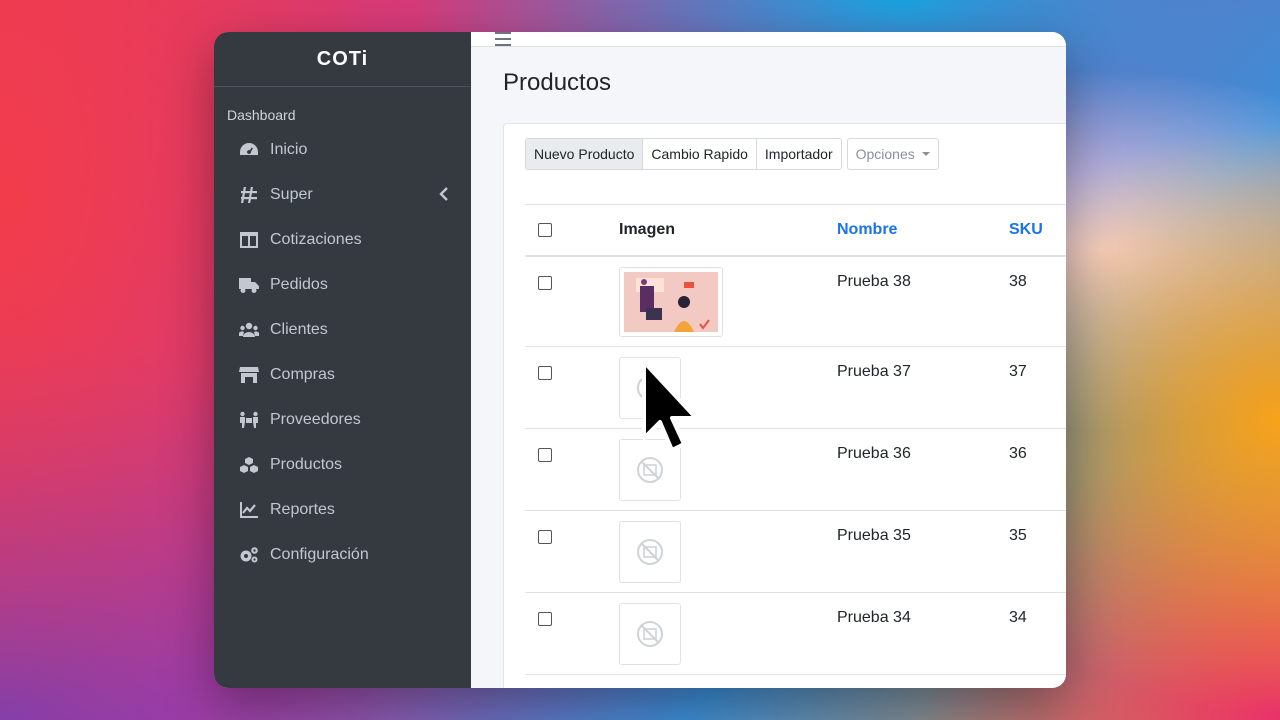  What do you see at coordinates (342, 509) in the screenshot?
I see `sidebar-item-reportes: Reportes` at bounding box center [342, 509].